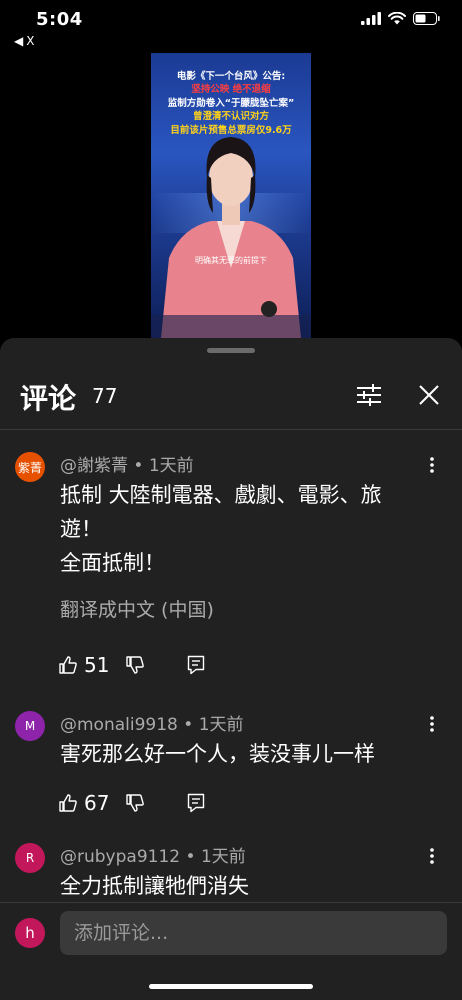 The image size is (462, 1000). Describe the element at coordinates (231, 350) in the screenshot. I see `drag-handle` at that location.